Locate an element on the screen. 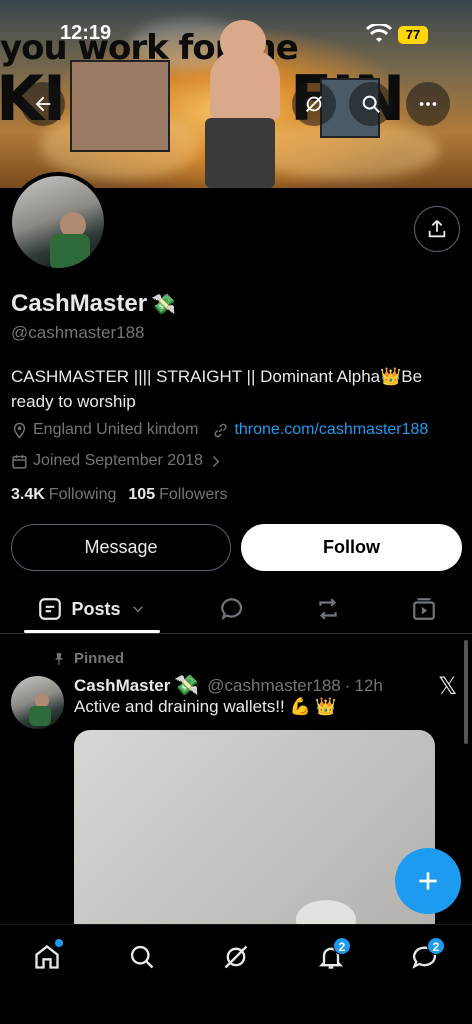 The width and height of the screenshot is (472, 1024). nav-grok is located at coordinates (236, 957).